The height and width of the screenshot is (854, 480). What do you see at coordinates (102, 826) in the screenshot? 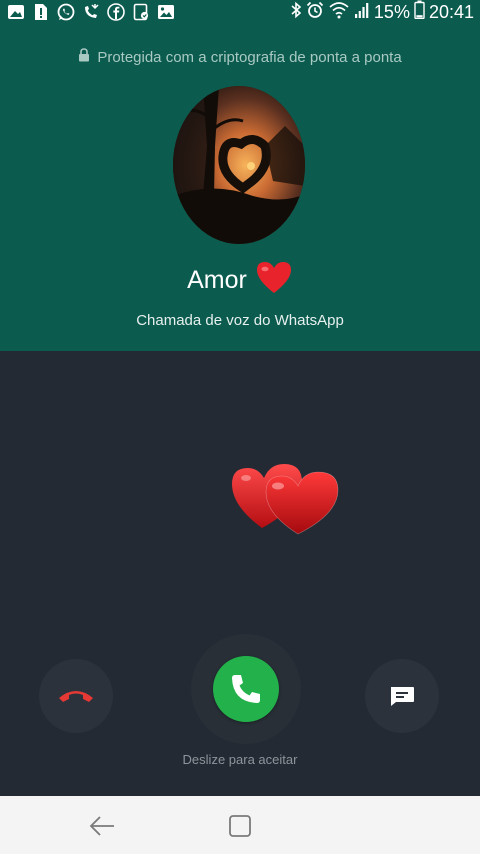
I see `back-arrow-icon` at bounding box center [102, 826].